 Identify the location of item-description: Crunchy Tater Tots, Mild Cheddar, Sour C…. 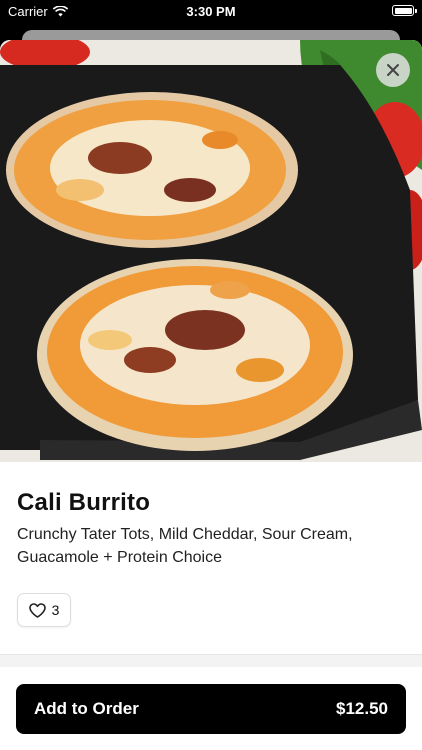
(185, 546).